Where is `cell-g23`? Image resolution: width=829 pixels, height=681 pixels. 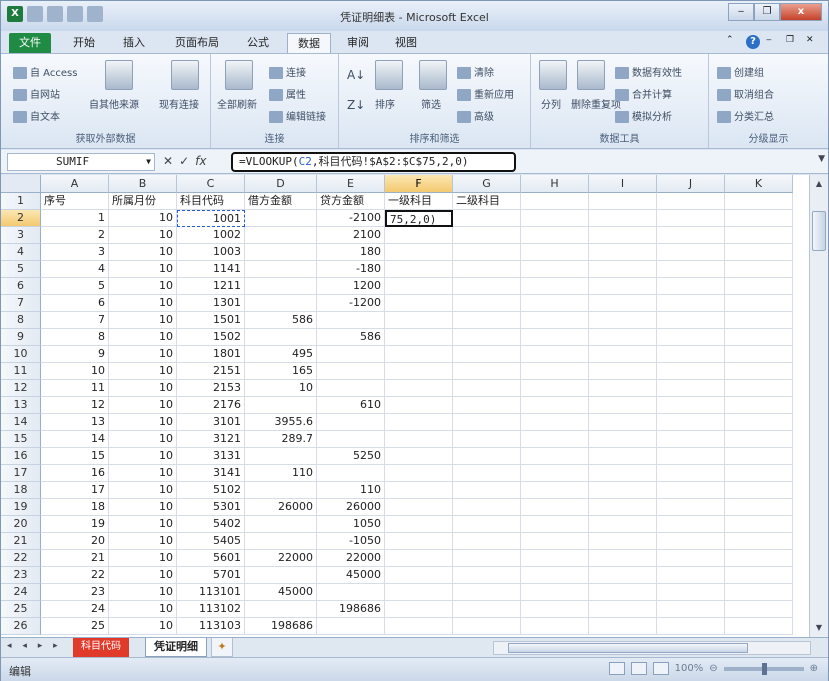
cell-g23 is located at coordinates (487, 575).